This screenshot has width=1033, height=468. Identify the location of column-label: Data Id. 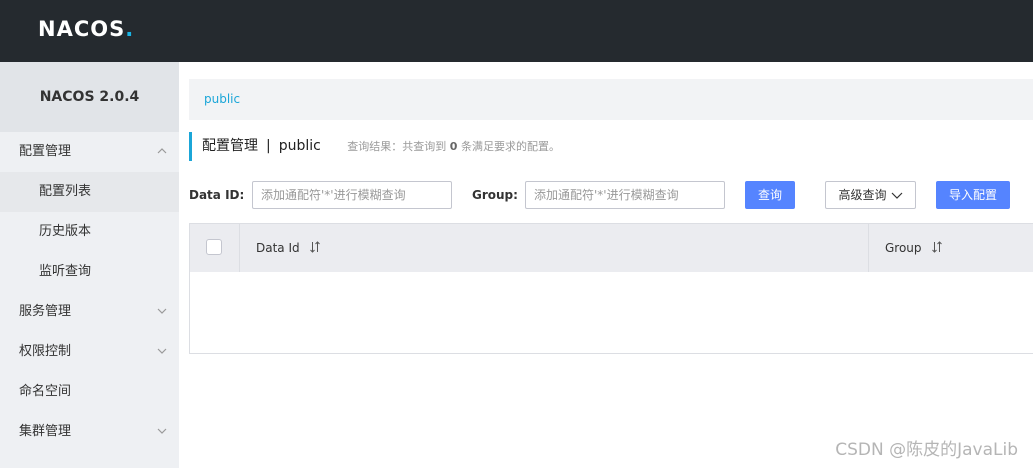
(278, 248).